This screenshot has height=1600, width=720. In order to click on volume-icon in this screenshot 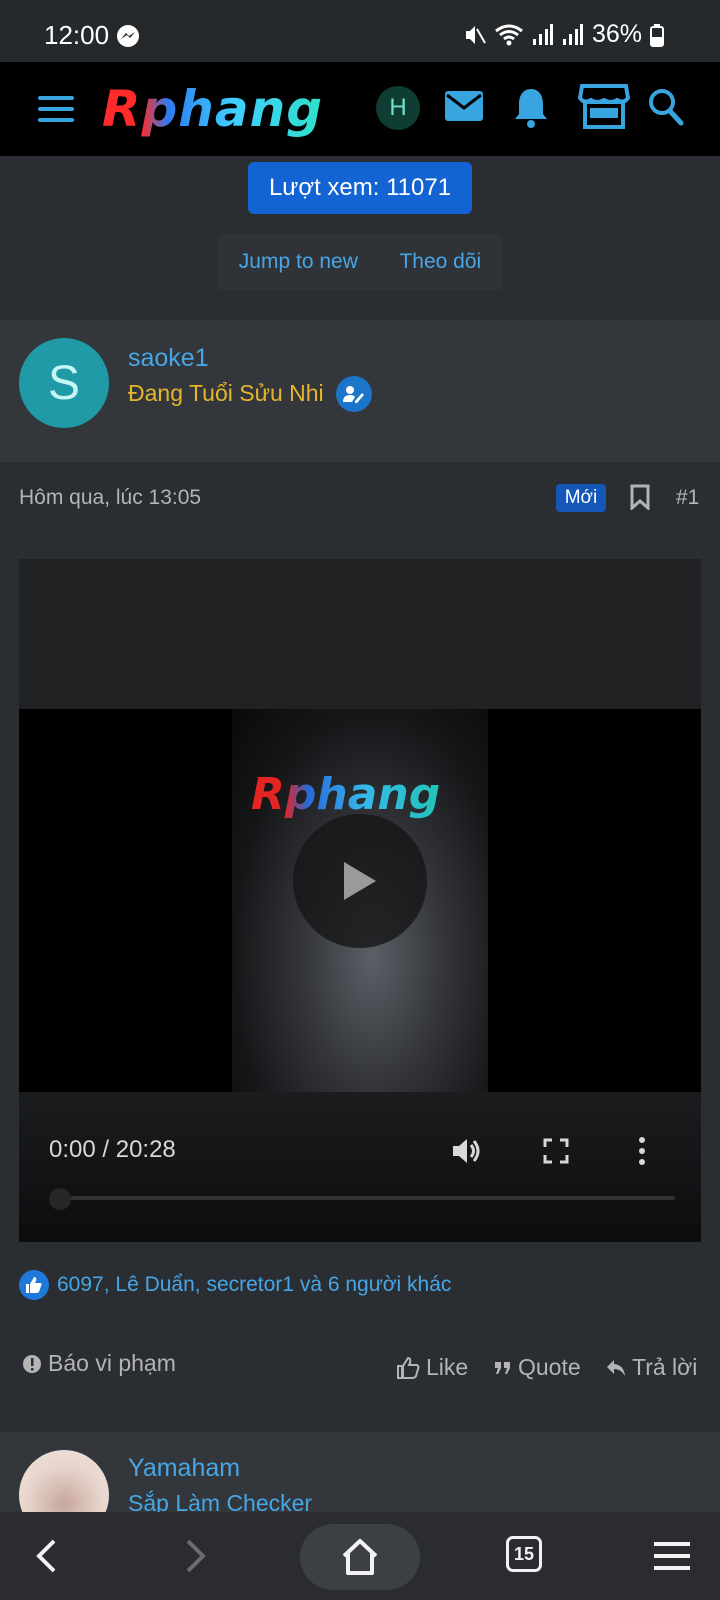, I will do `click(467, 1151)`.